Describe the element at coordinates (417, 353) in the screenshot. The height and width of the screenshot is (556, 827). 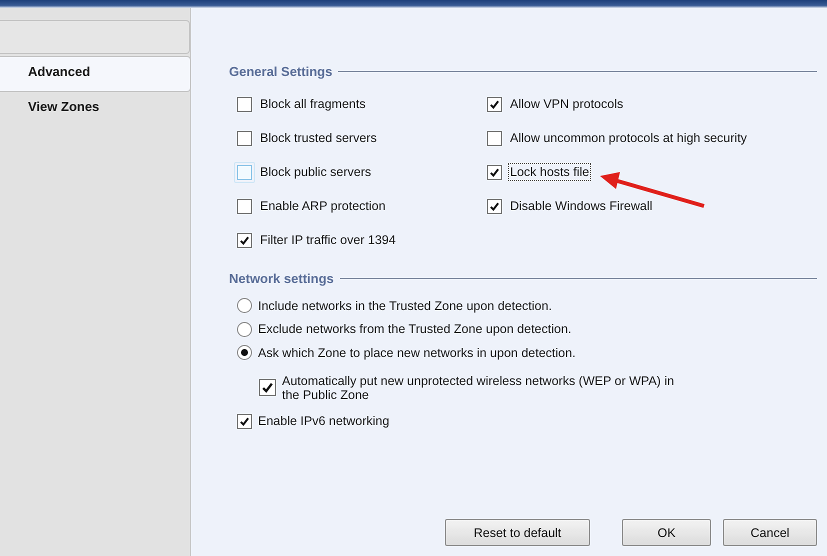
I see `radio-label: Ask which Zone to place new networks in upon detection.` at that location.